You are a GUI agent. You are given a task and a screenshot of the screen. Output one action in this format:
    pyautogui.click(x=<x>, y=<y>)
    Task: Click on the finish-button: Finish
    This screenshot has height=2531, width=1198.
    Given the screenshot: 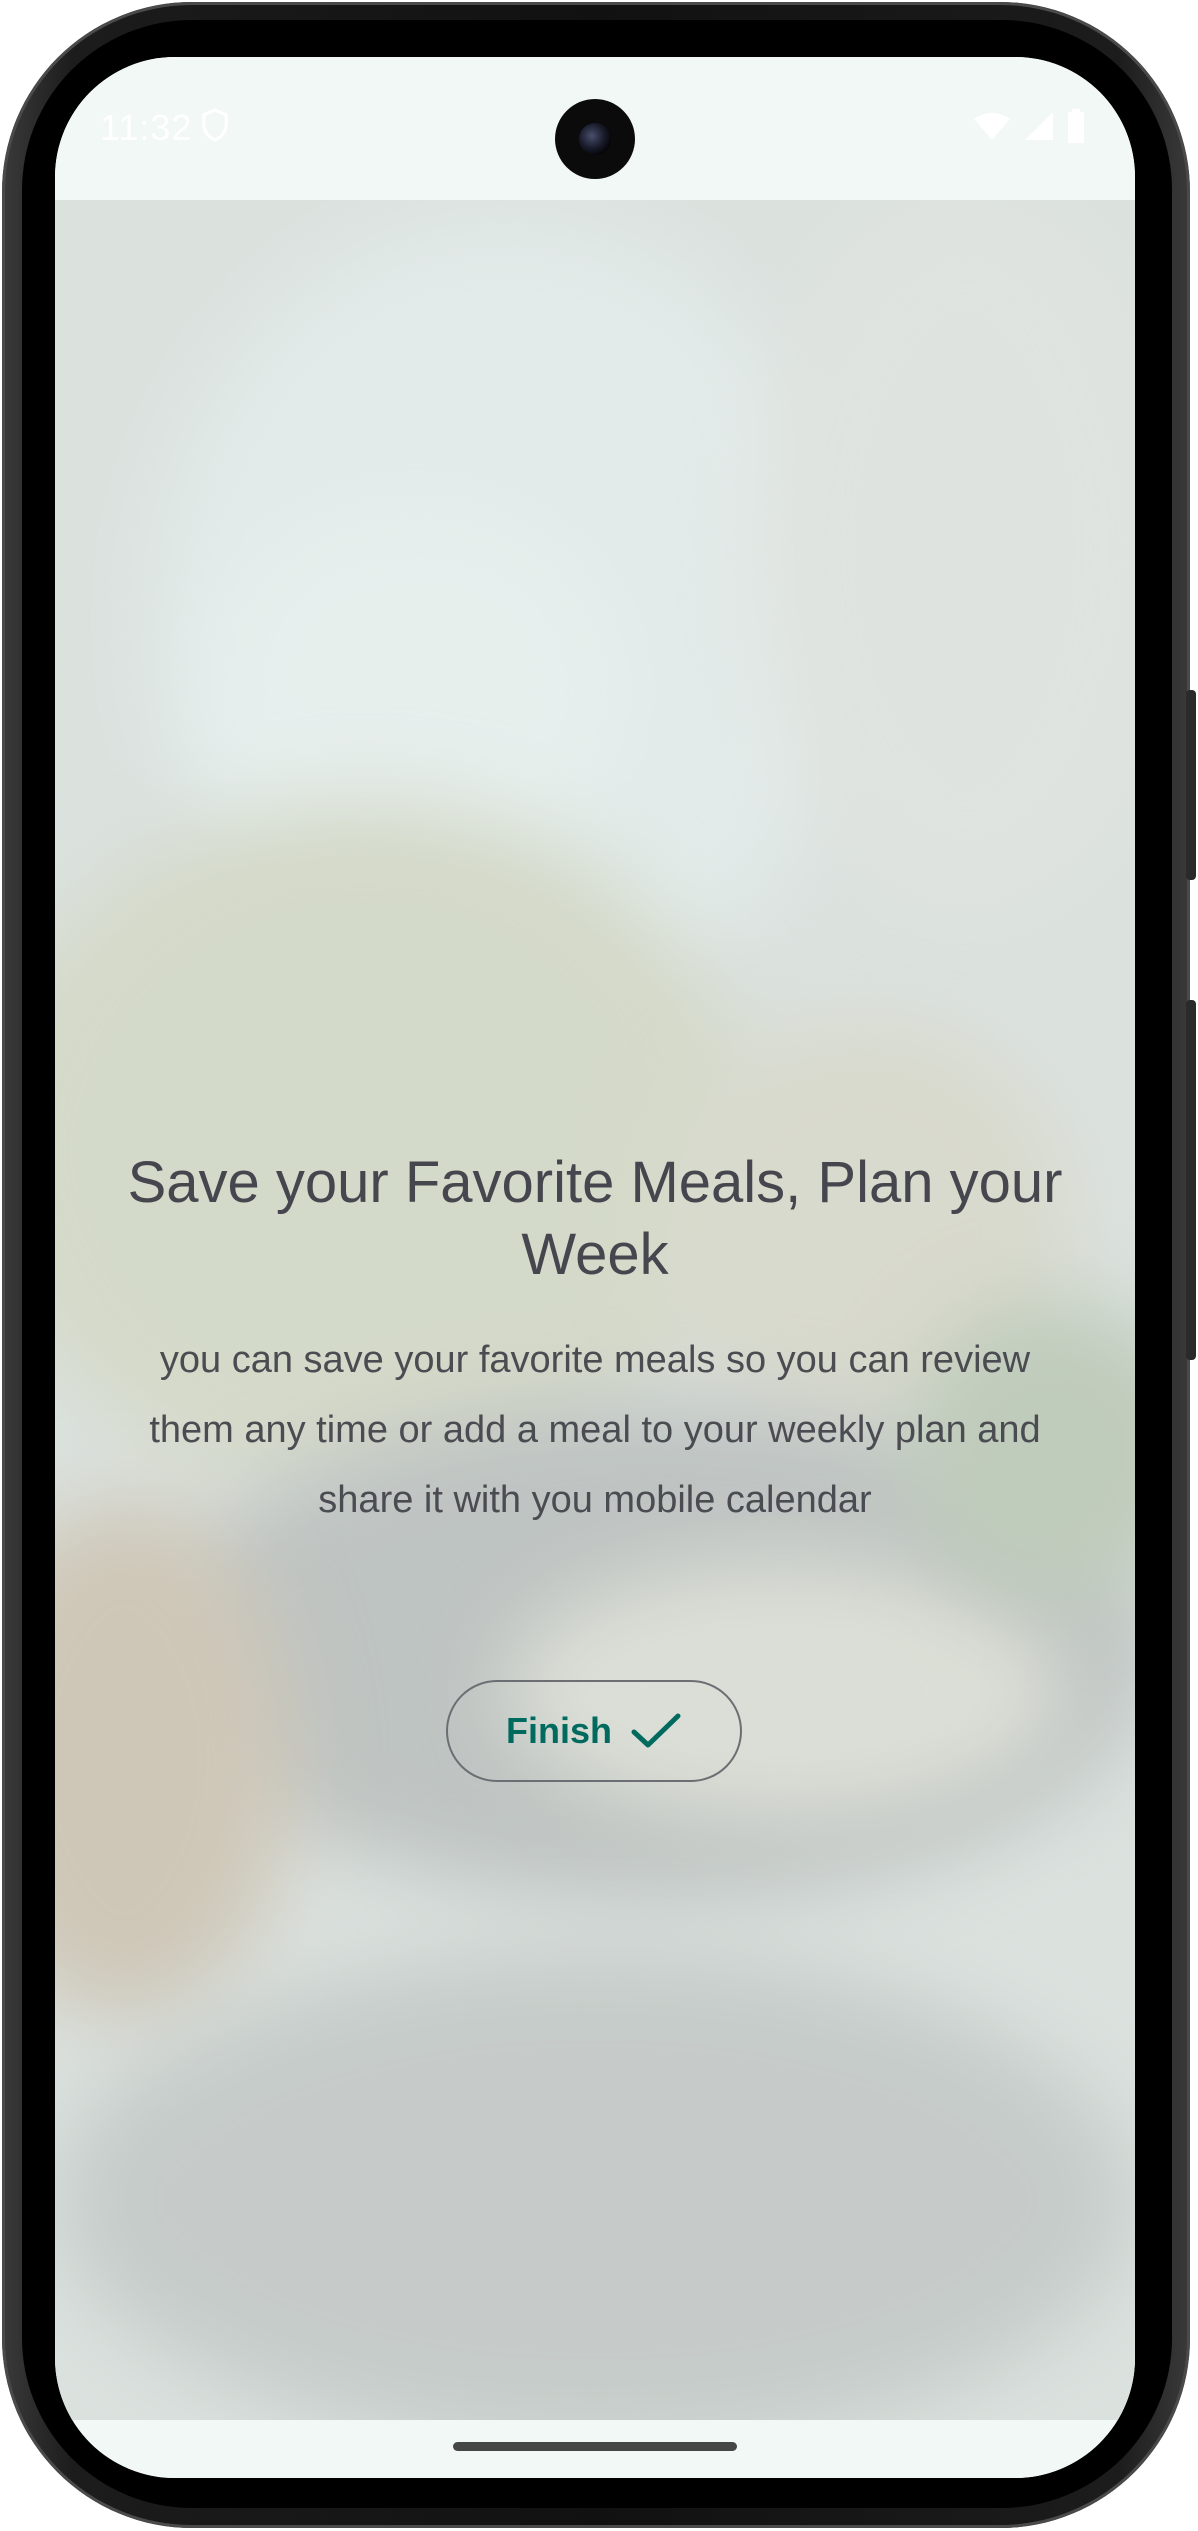 What is the action you would take?
    pyautogui.click(x=594, y=1731)
    